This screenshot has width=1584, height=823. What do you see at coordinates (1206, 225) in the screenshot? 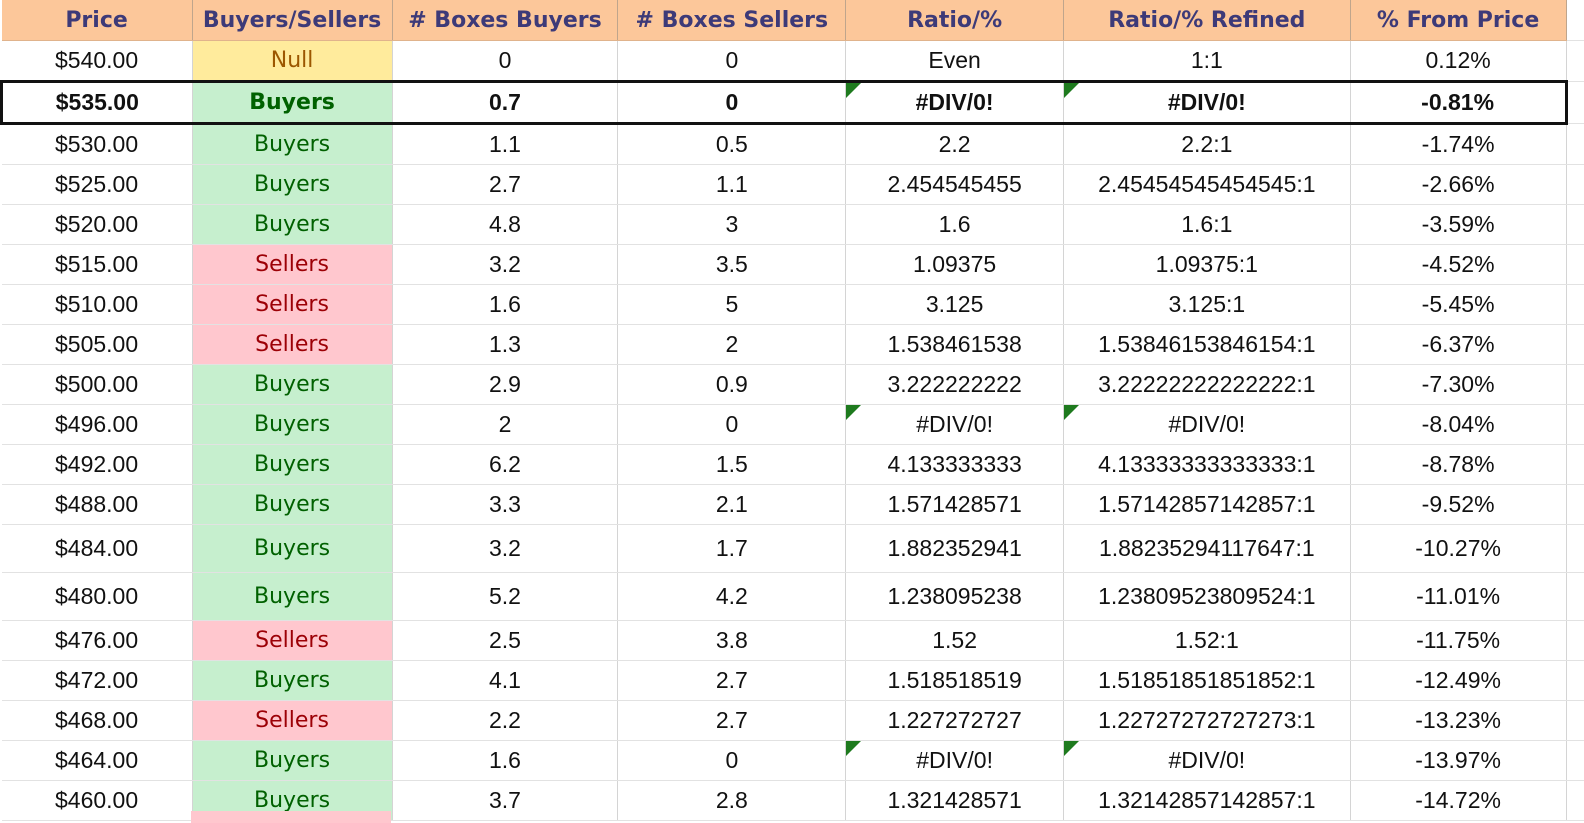
I see `ratio-refined-cell: 1.6:1` at bounding box center [1206, 225].